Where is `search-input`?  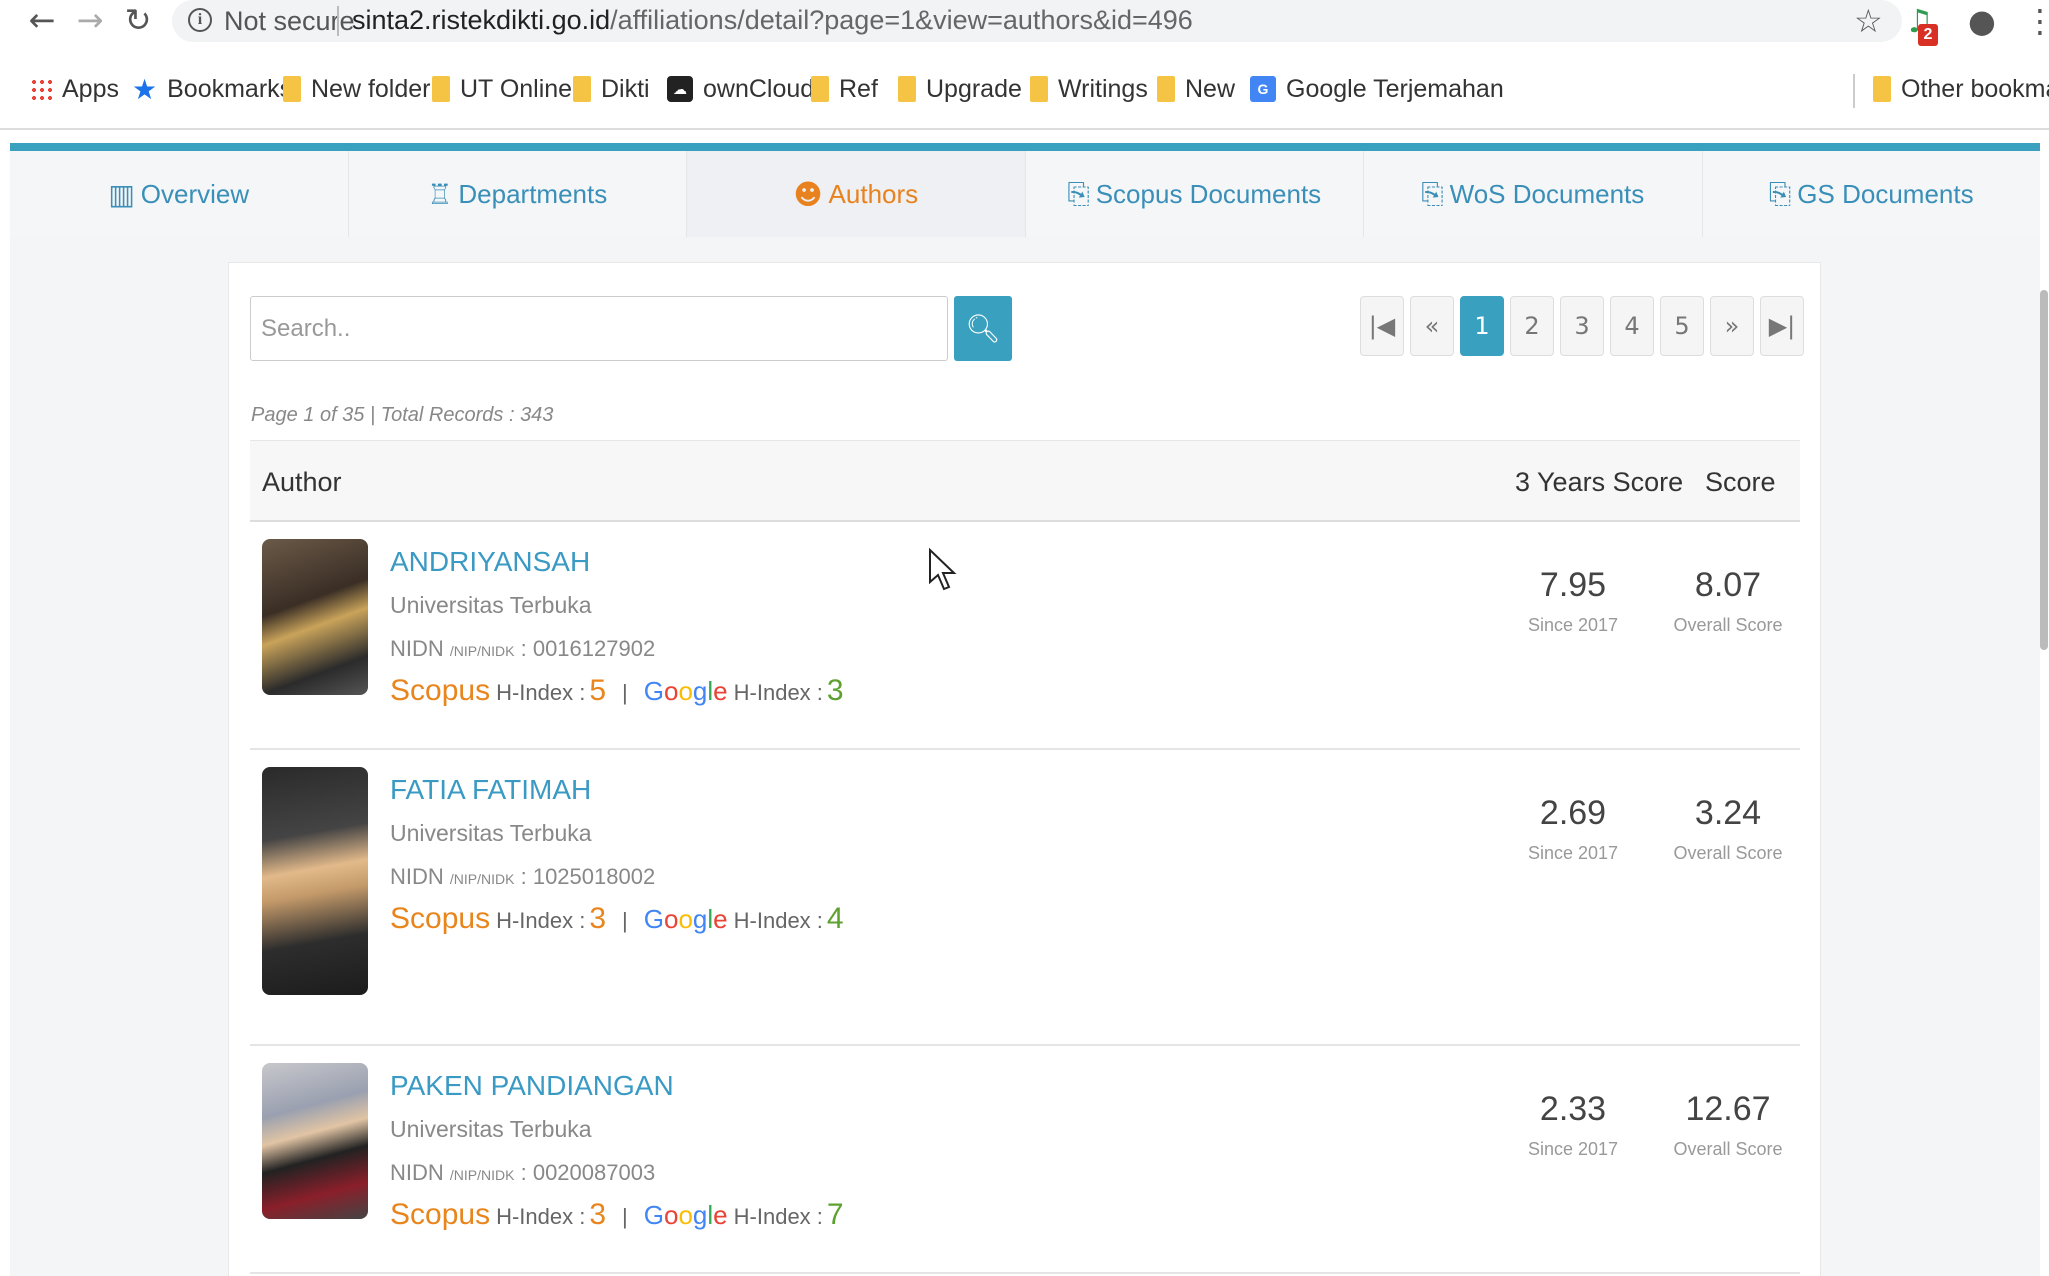
search-input is located at coordinates (599, 328).